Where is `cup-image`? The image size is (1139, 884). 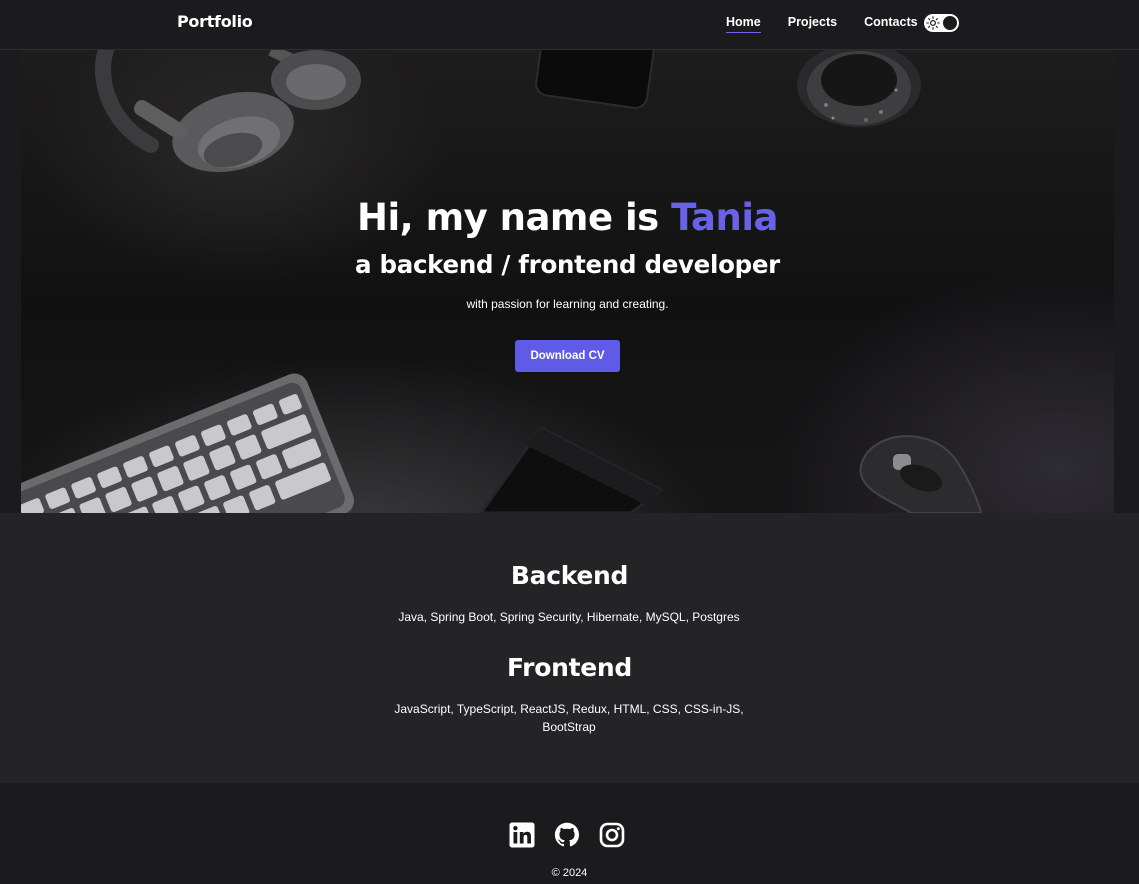 cup-image is located at coordinates (859, 88).